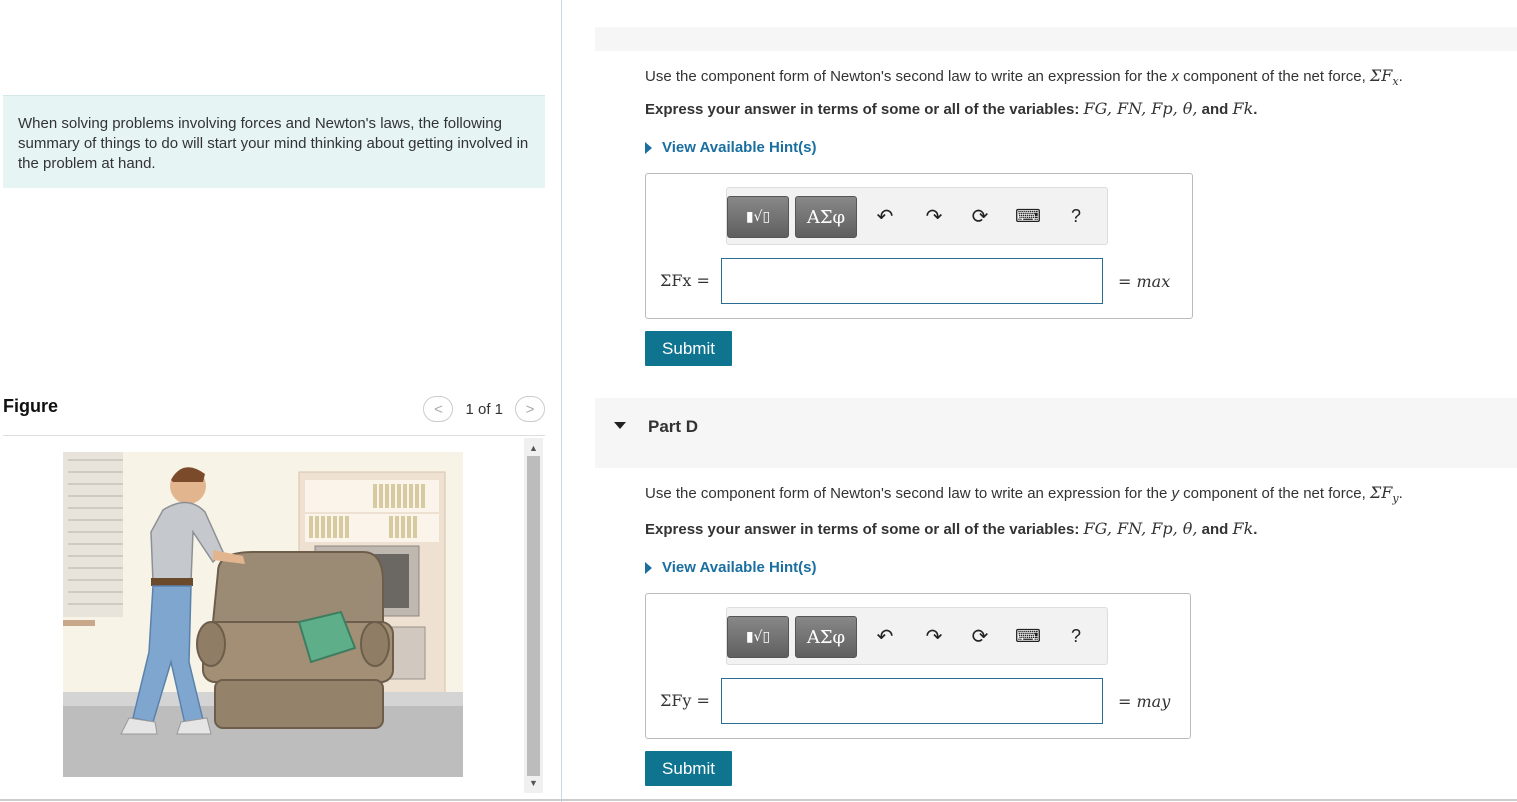 Image resolution: width=1517 pixels, height=802 pixels. What do you see at coordinates (1140, 528) in the screenshot?
I see `part-d-express-vars: FG, FN, Fp, θ,` at bounding box center [1140, 528].